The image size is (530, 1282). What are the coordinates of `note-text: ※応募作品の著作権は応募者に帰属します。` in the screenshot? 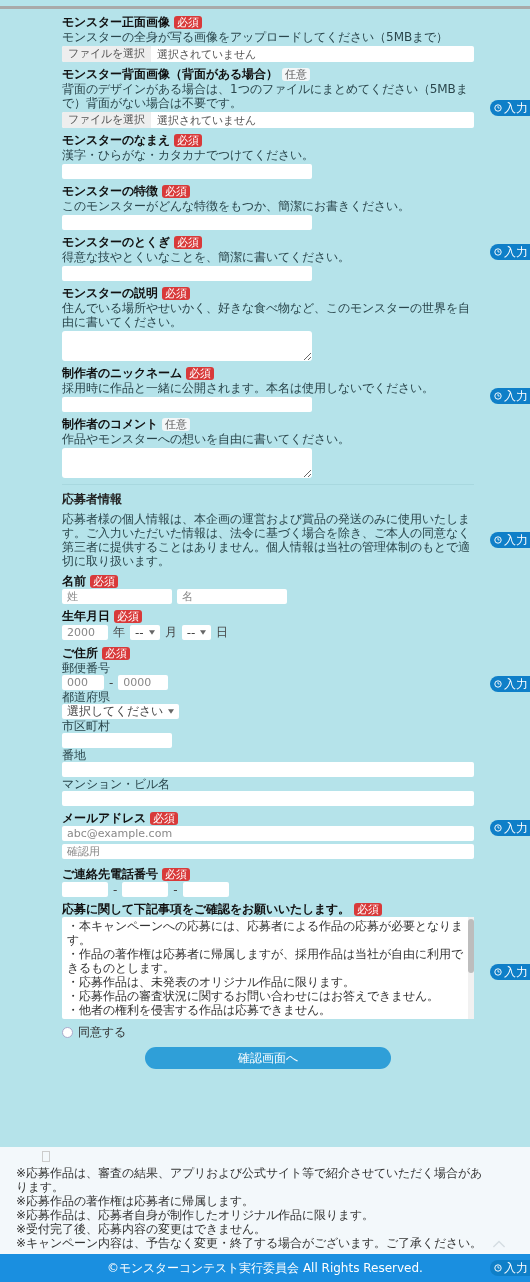 It's located at (136, 1201).